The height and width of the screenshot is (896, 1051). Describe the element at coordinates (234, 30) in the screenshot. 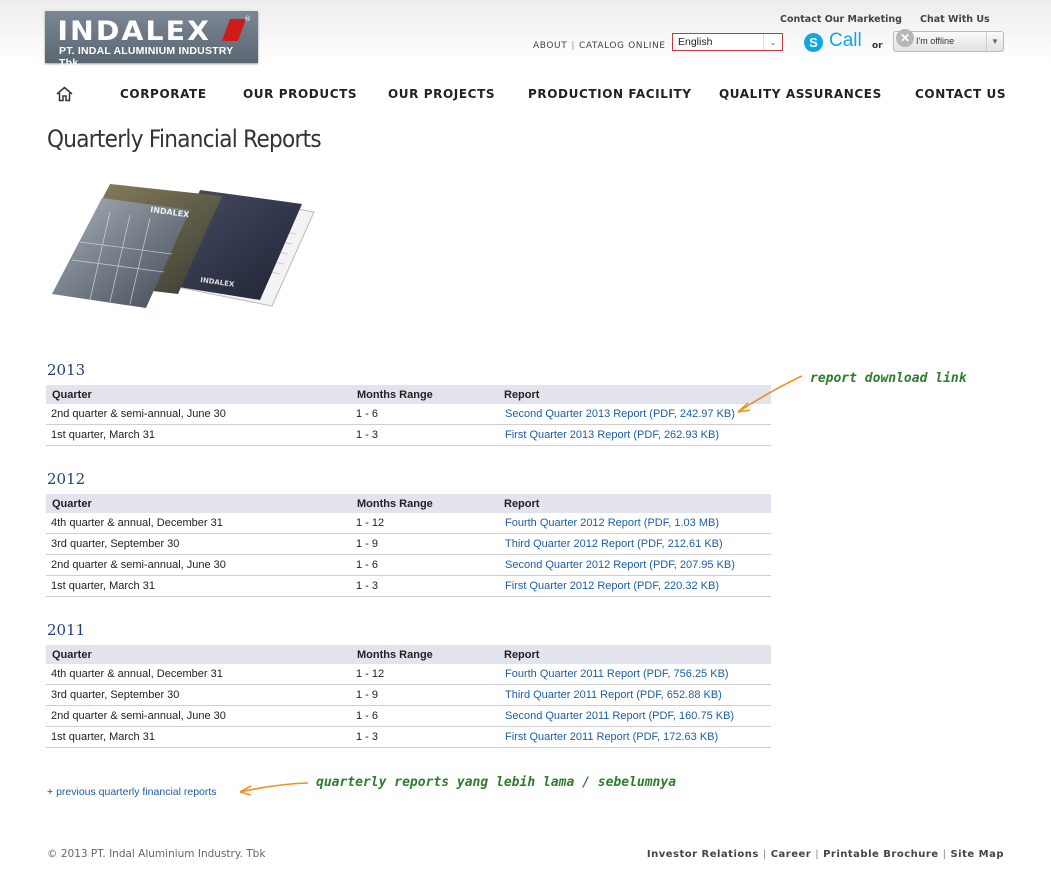

I see `logo-mark-icon` at that location.